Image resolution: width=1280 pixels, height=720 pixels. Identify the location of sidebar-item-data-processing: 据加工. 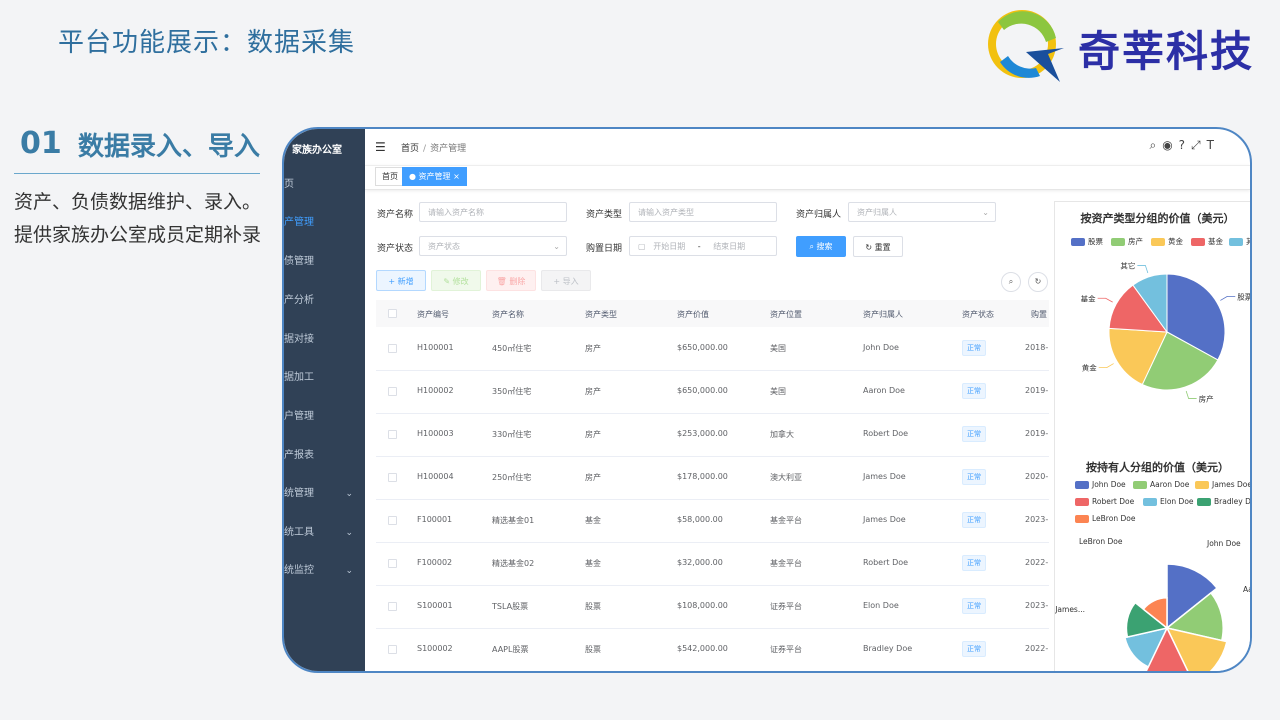
(324, 378).